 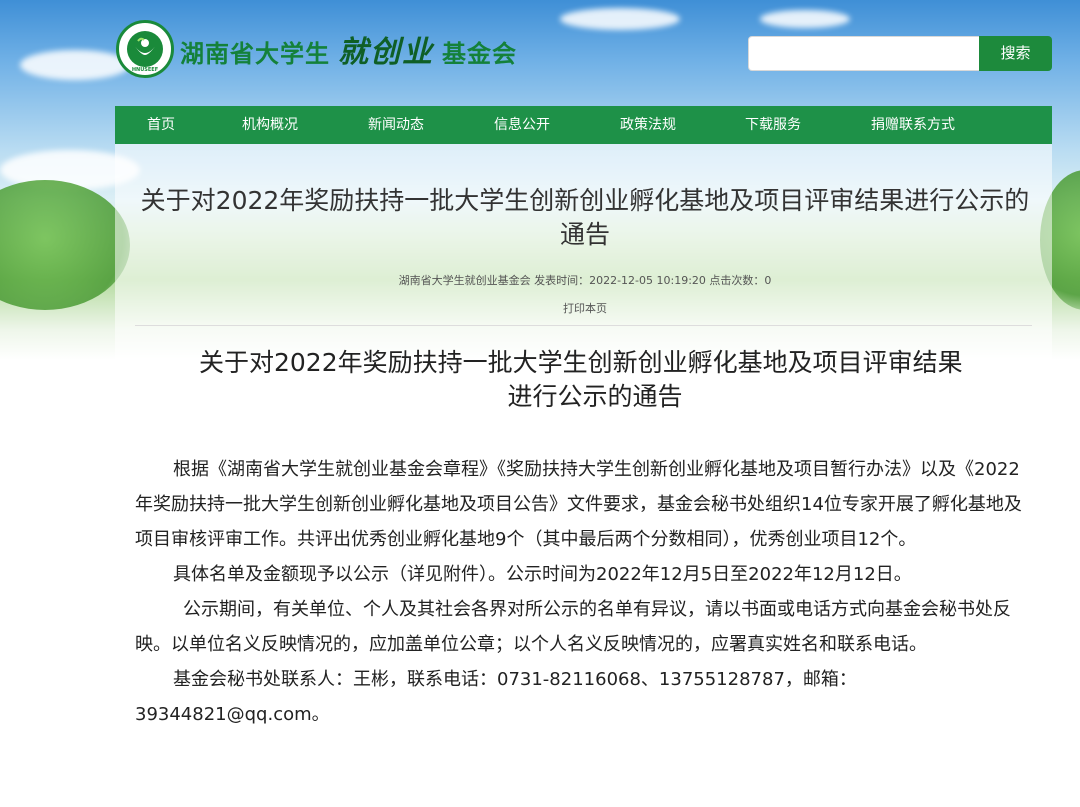 What do you see at coordinates (581, 362) in the screenshot?
I see `inner-title-line1: 关于对2022年奖励扶持一批大学生创新创业孵化基地及项目评审结果` at bounding box center [581, 362].